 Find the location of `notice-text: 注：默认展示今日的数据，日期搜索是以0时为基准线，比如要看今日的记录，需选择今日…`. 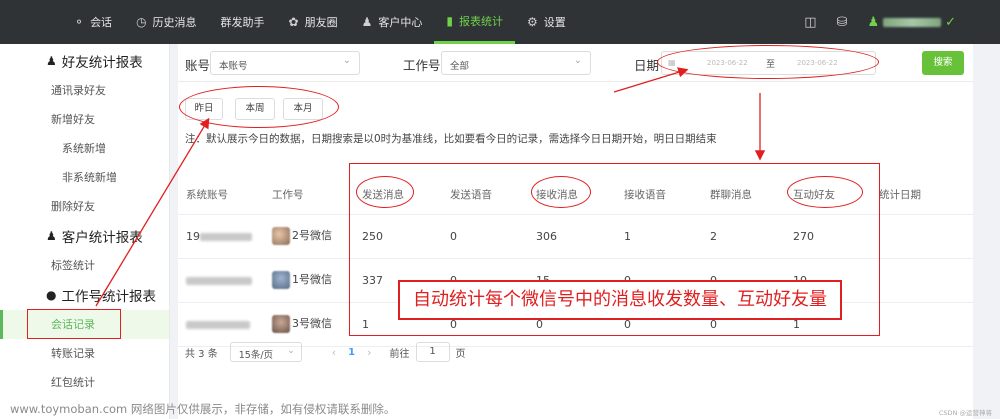

notice-text: 注：默认展示今日的数据，日期搜索是以0时为基准线，比如要看今日的记录，需选择今日… is located at coordinates (451, 139).